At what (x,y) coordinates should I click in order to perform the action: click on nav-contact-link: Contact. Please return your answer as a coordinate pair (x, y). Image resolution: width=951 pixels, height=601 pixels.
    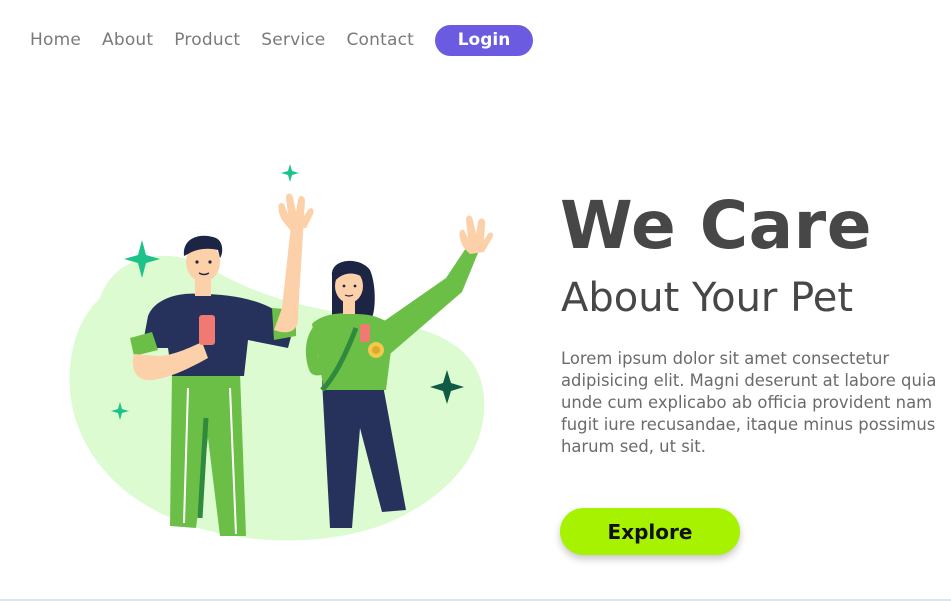
    Looking at the image, I should click on (380, 40).